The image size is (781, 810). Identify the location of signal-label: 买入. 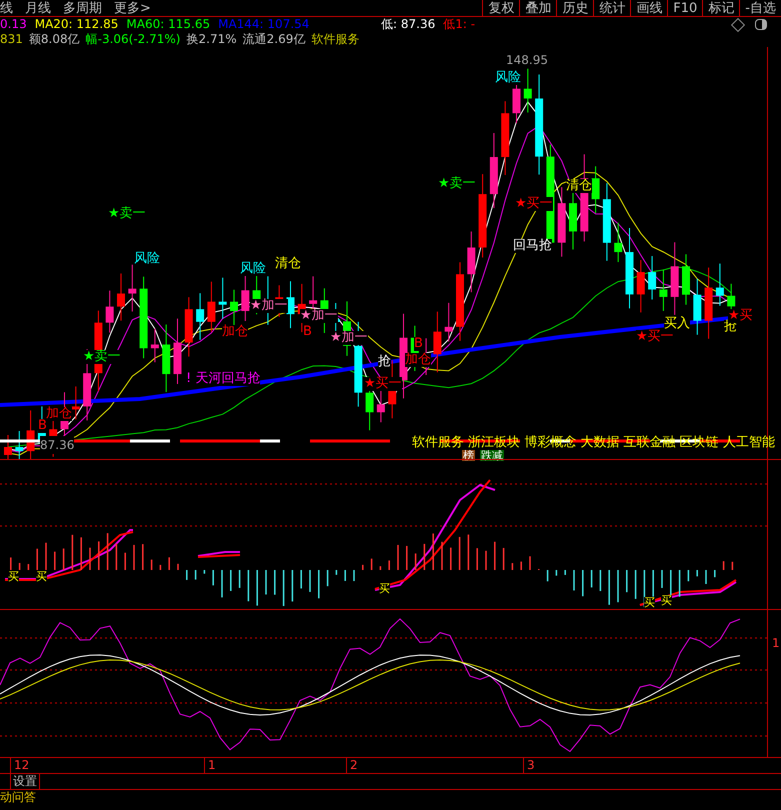
(677, 324).